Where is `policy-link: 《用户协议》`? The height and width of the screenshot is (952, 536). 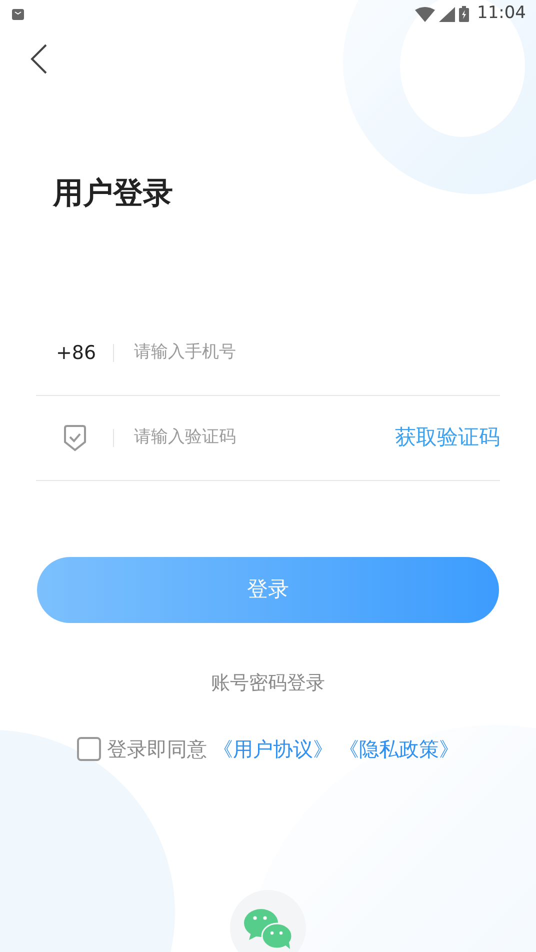 policy-link: 《用户协议》 is located at coordinates (273, 749).